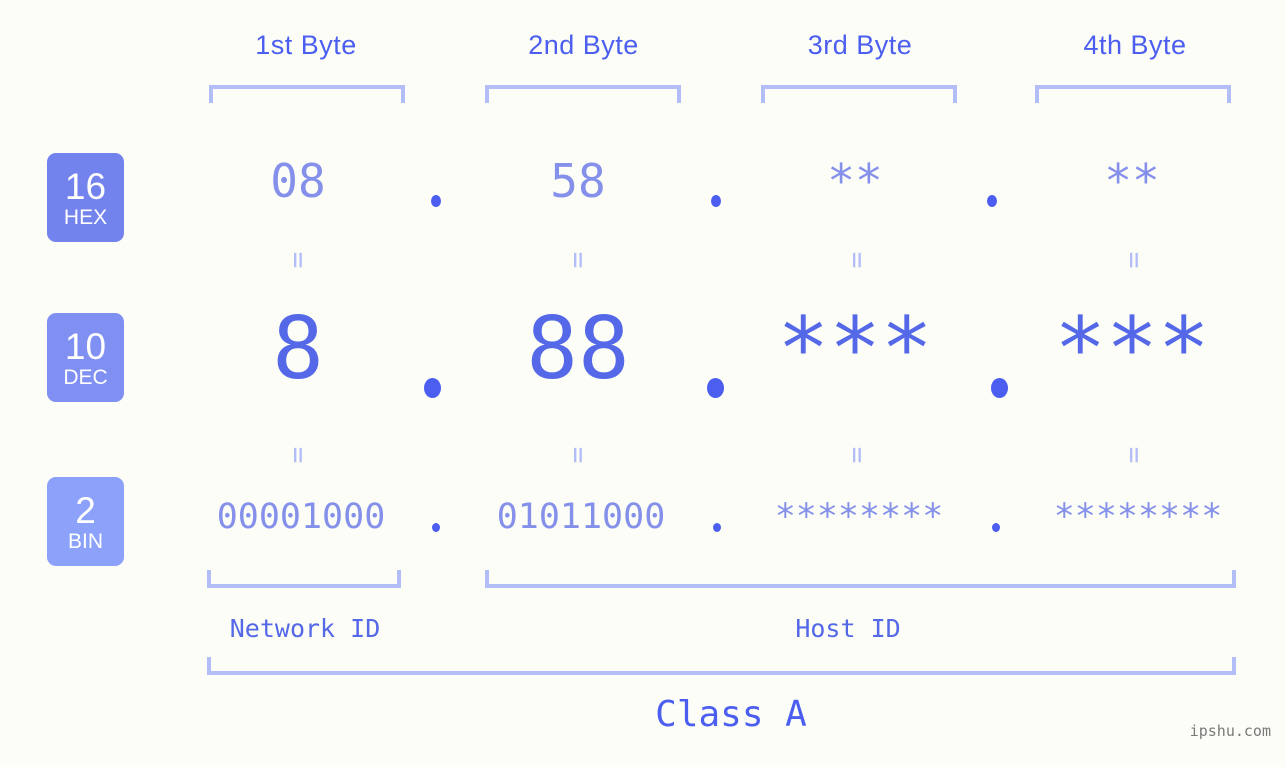  What do you see at coordinates (85, 217) in the screenshot?
I see `base-badge-hex-label: HEX` at bounding box center [85, 217].